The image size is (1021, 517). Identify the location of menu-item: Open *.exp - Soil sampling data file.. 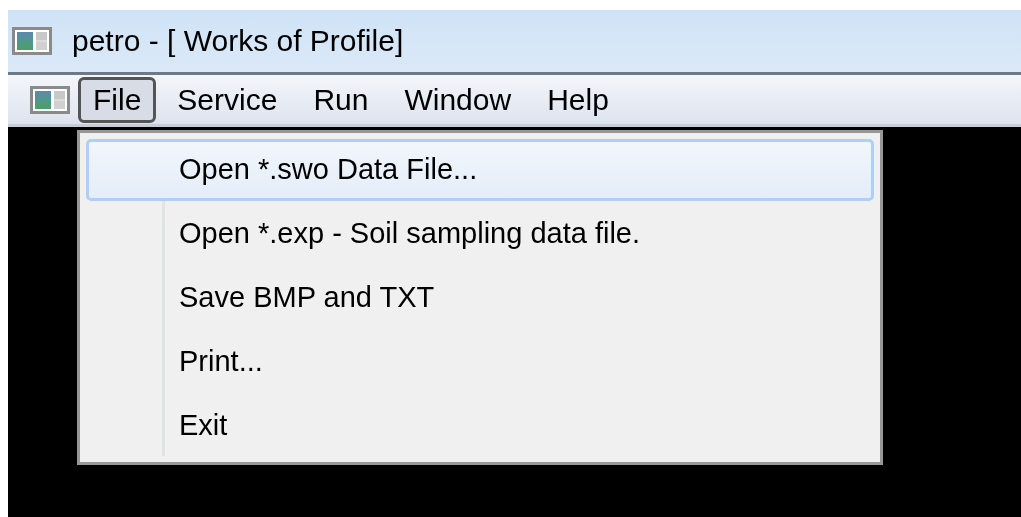
(480, 234).